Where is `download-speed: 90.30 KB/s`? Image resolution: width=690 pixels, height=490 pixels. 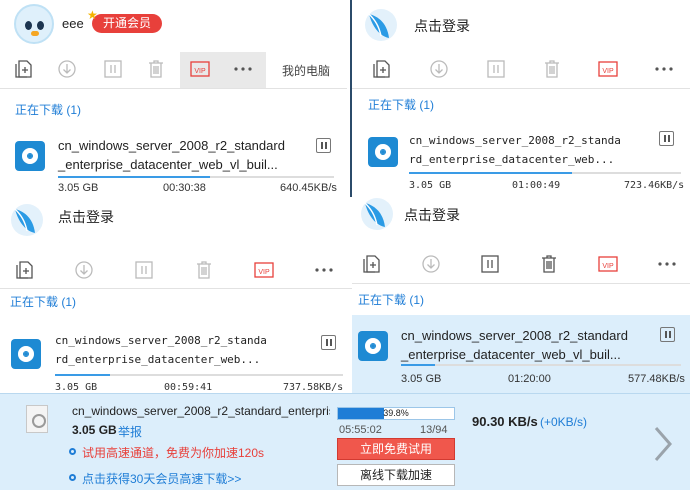
download-speed: 90.30 KB/s is located at coordinates (505, 421).